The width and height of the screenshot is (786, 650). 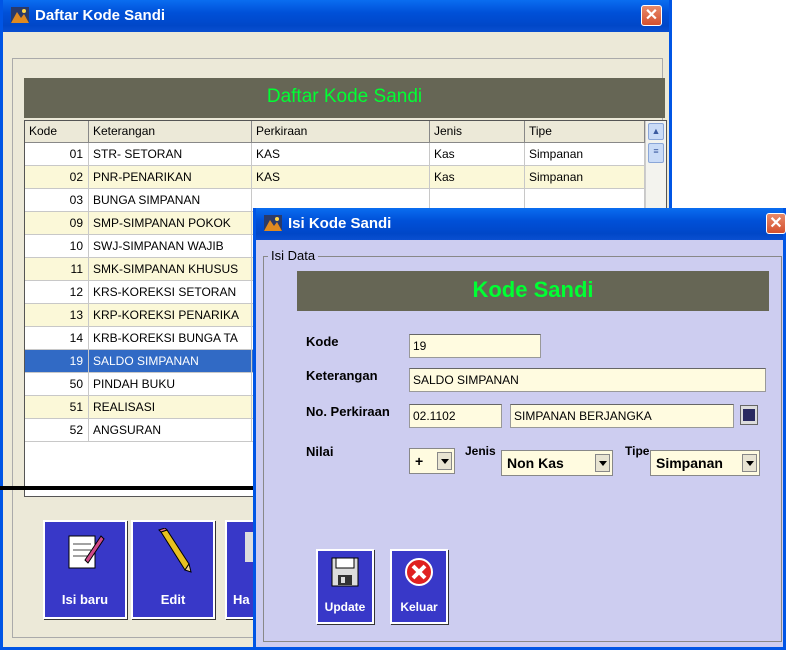 What do you see at coordinates (322, 341) in the screenshot?
I see `kode-label: Kode` at bounding box center [322, 341].